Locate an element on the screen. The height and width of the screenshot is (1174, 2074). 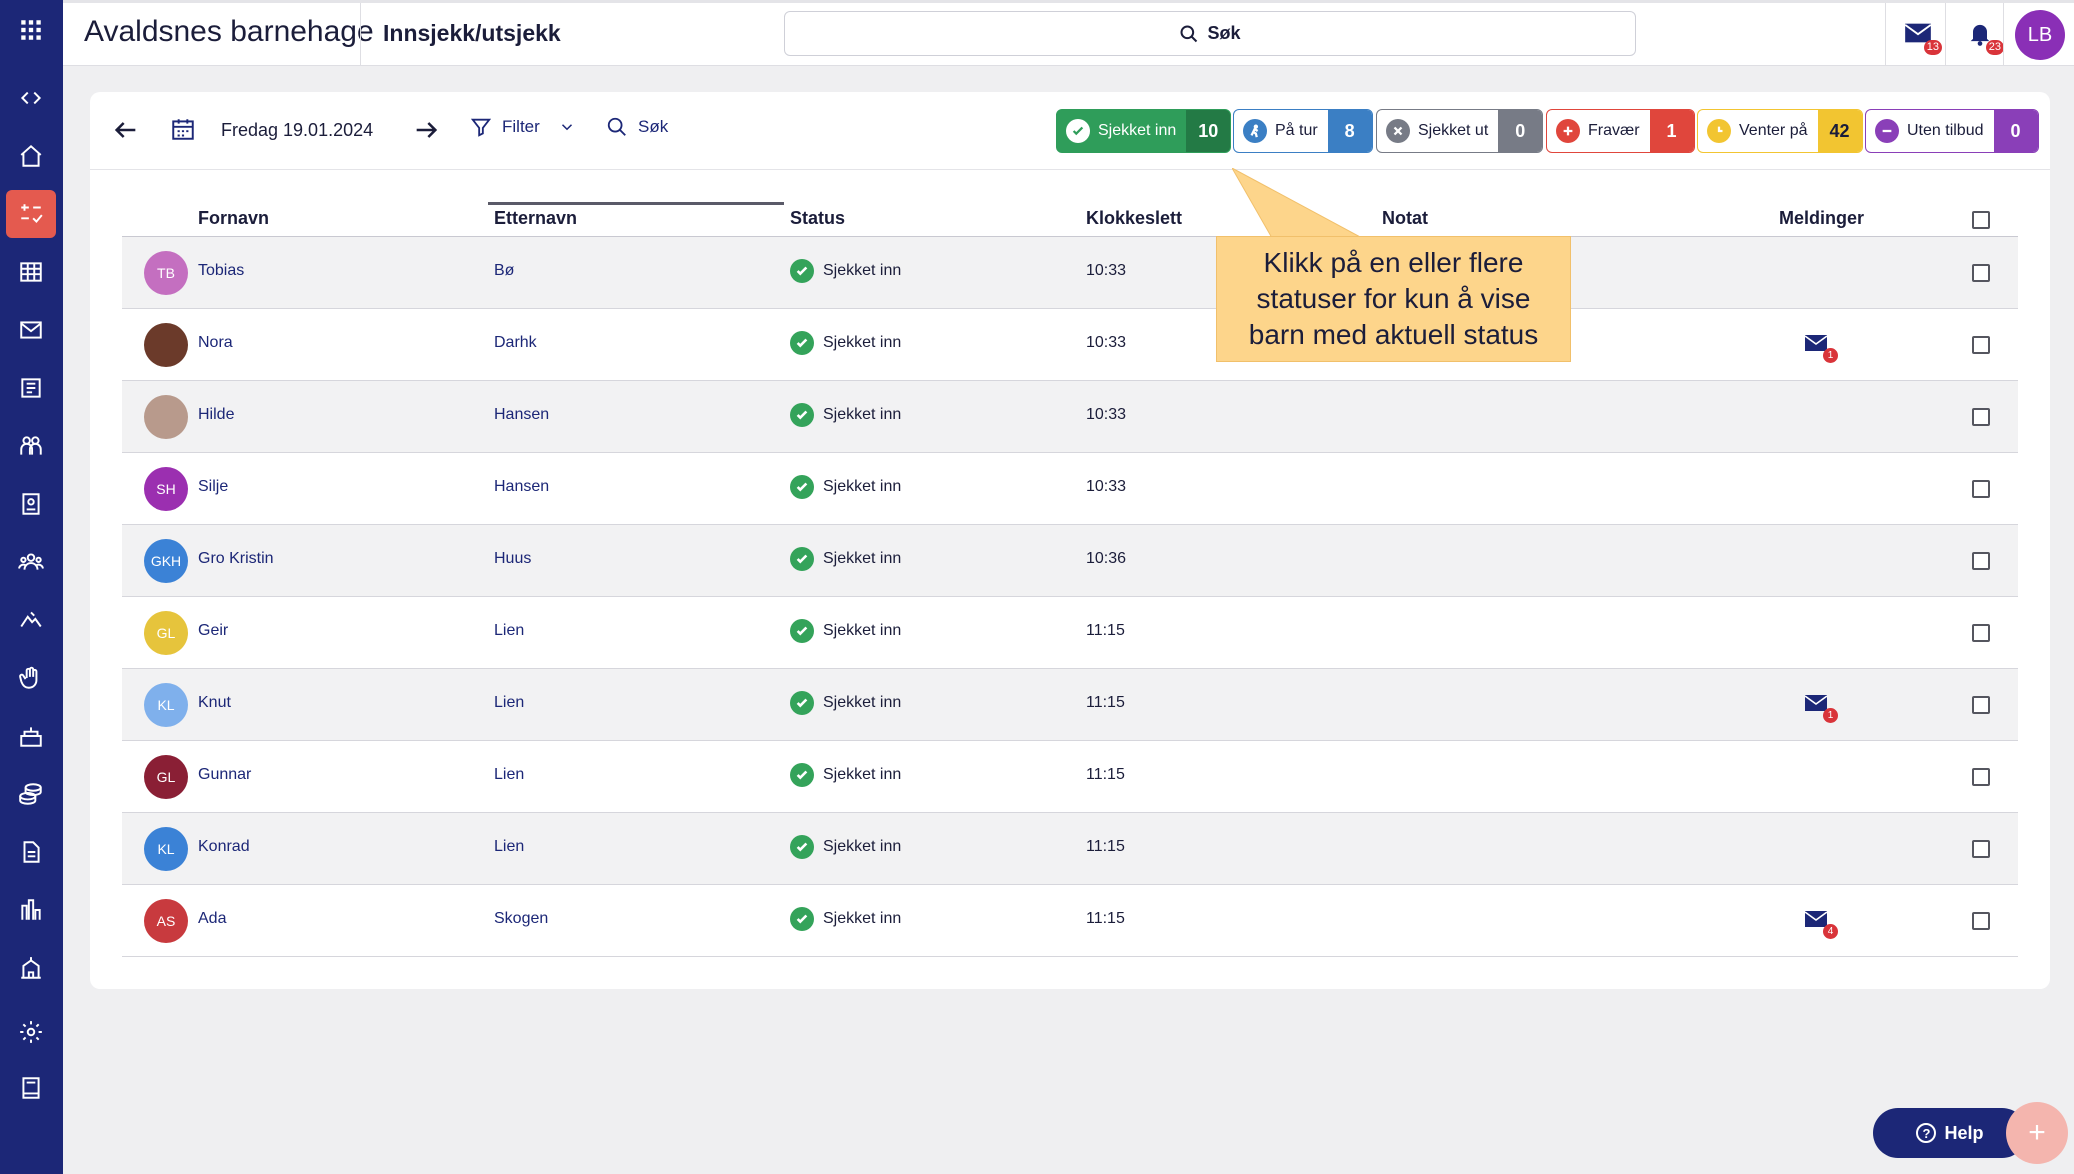
coins-icon is located at coordinates (31, 794).